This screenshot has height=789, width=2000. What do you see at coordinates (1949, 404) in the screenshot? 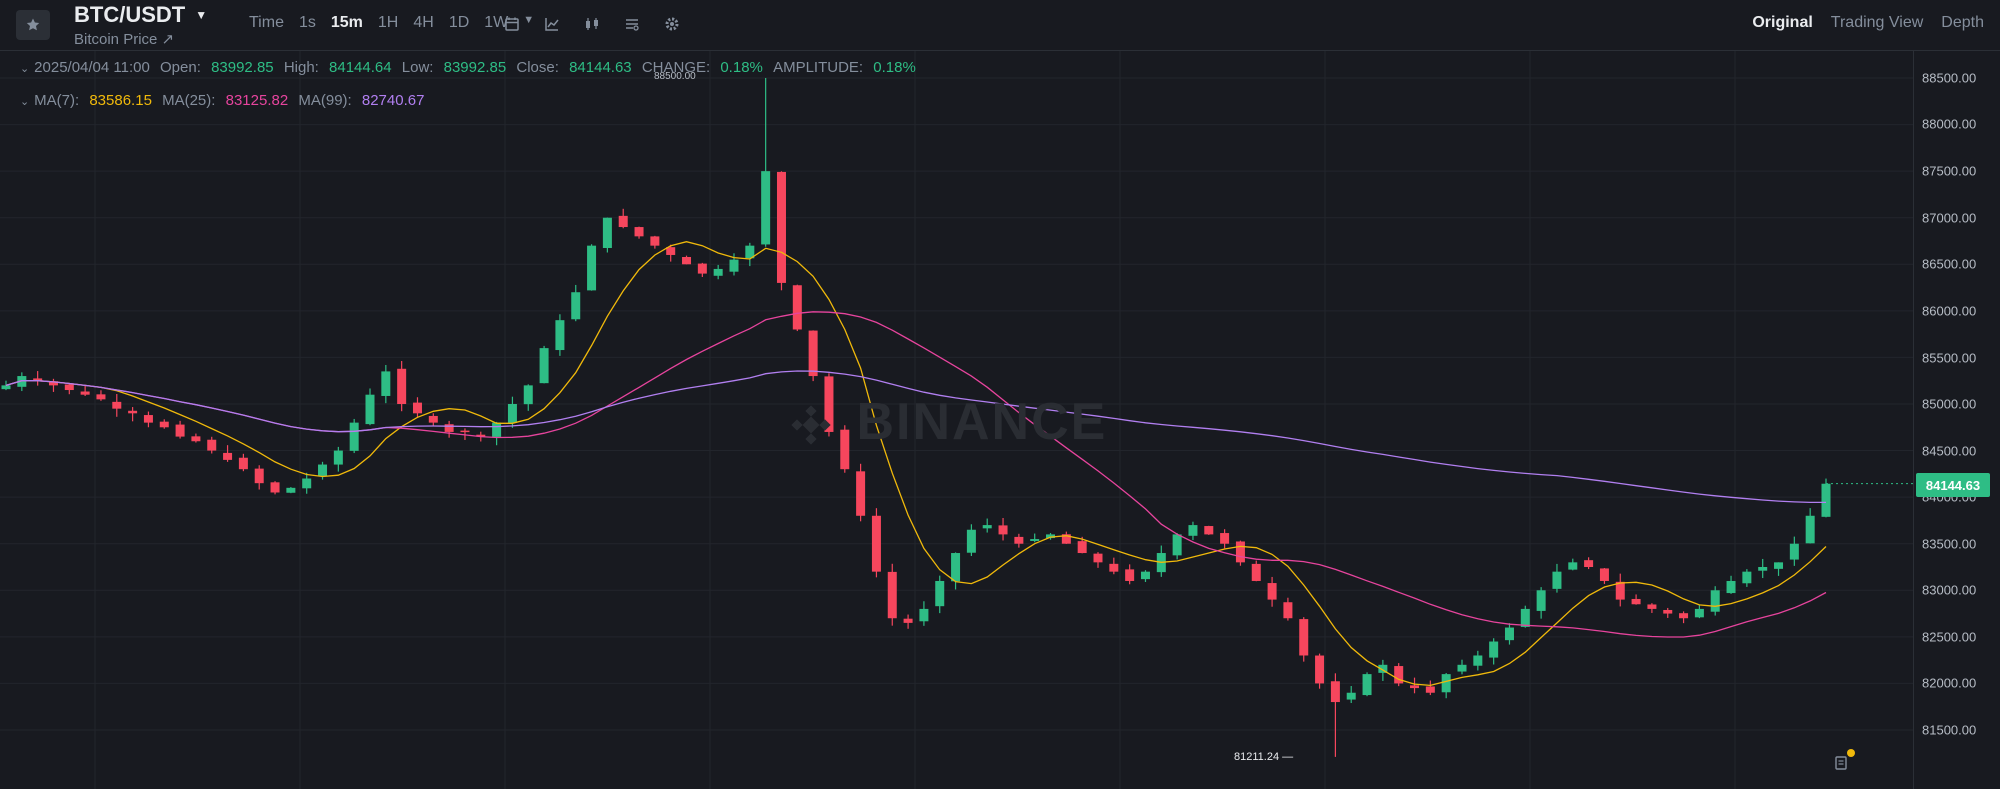
I see `y-tick: 85000.00` at bounding box center [1949, 404].